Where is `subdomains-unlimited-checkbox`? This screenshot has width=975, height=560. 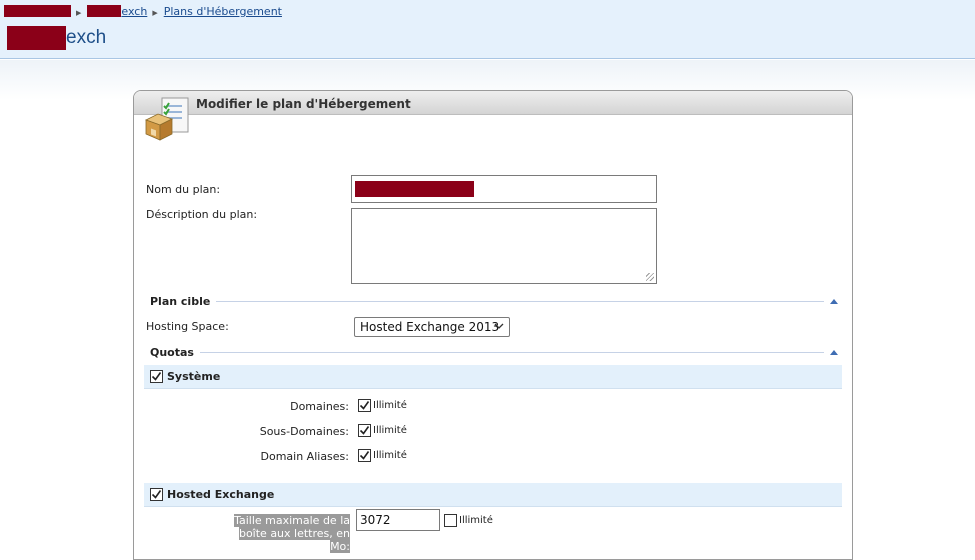
subdomains-unlimited-checkbox is located at coordinates (364, 430).